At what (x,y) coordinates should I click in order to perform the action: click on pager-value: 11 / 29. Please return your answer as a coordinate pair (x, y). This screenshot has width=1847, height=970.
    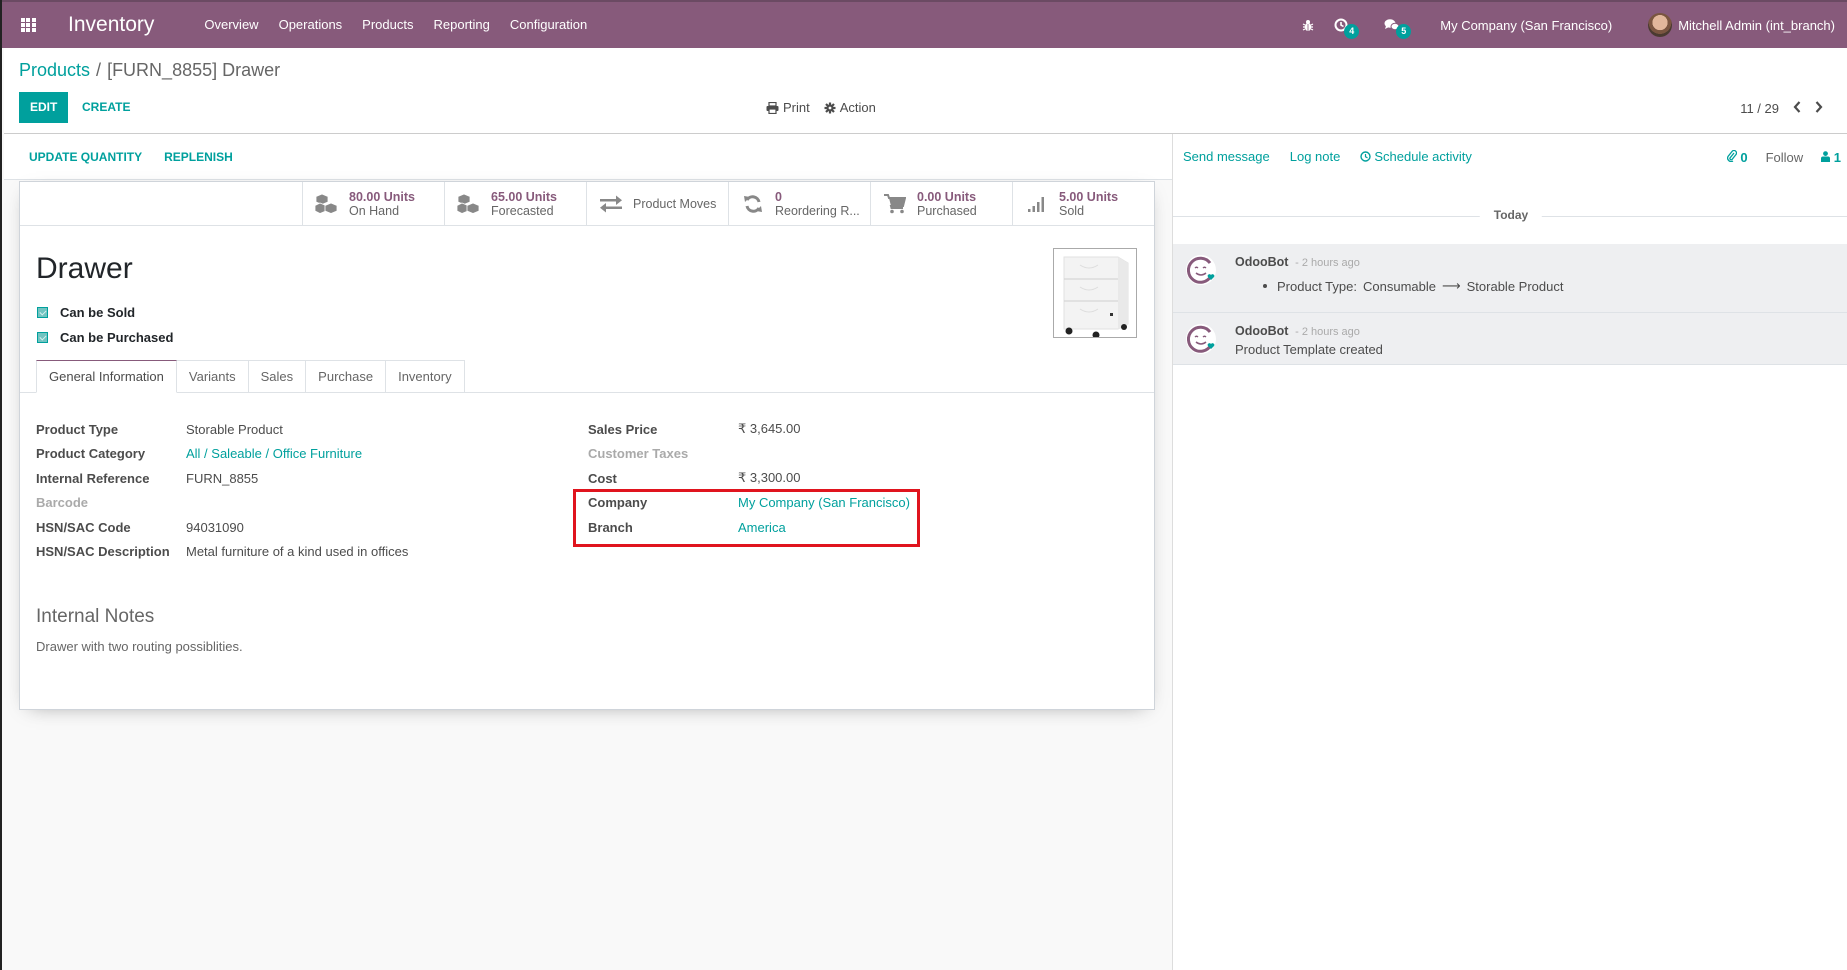
    Looking at the image, I should click on (1759, 108).